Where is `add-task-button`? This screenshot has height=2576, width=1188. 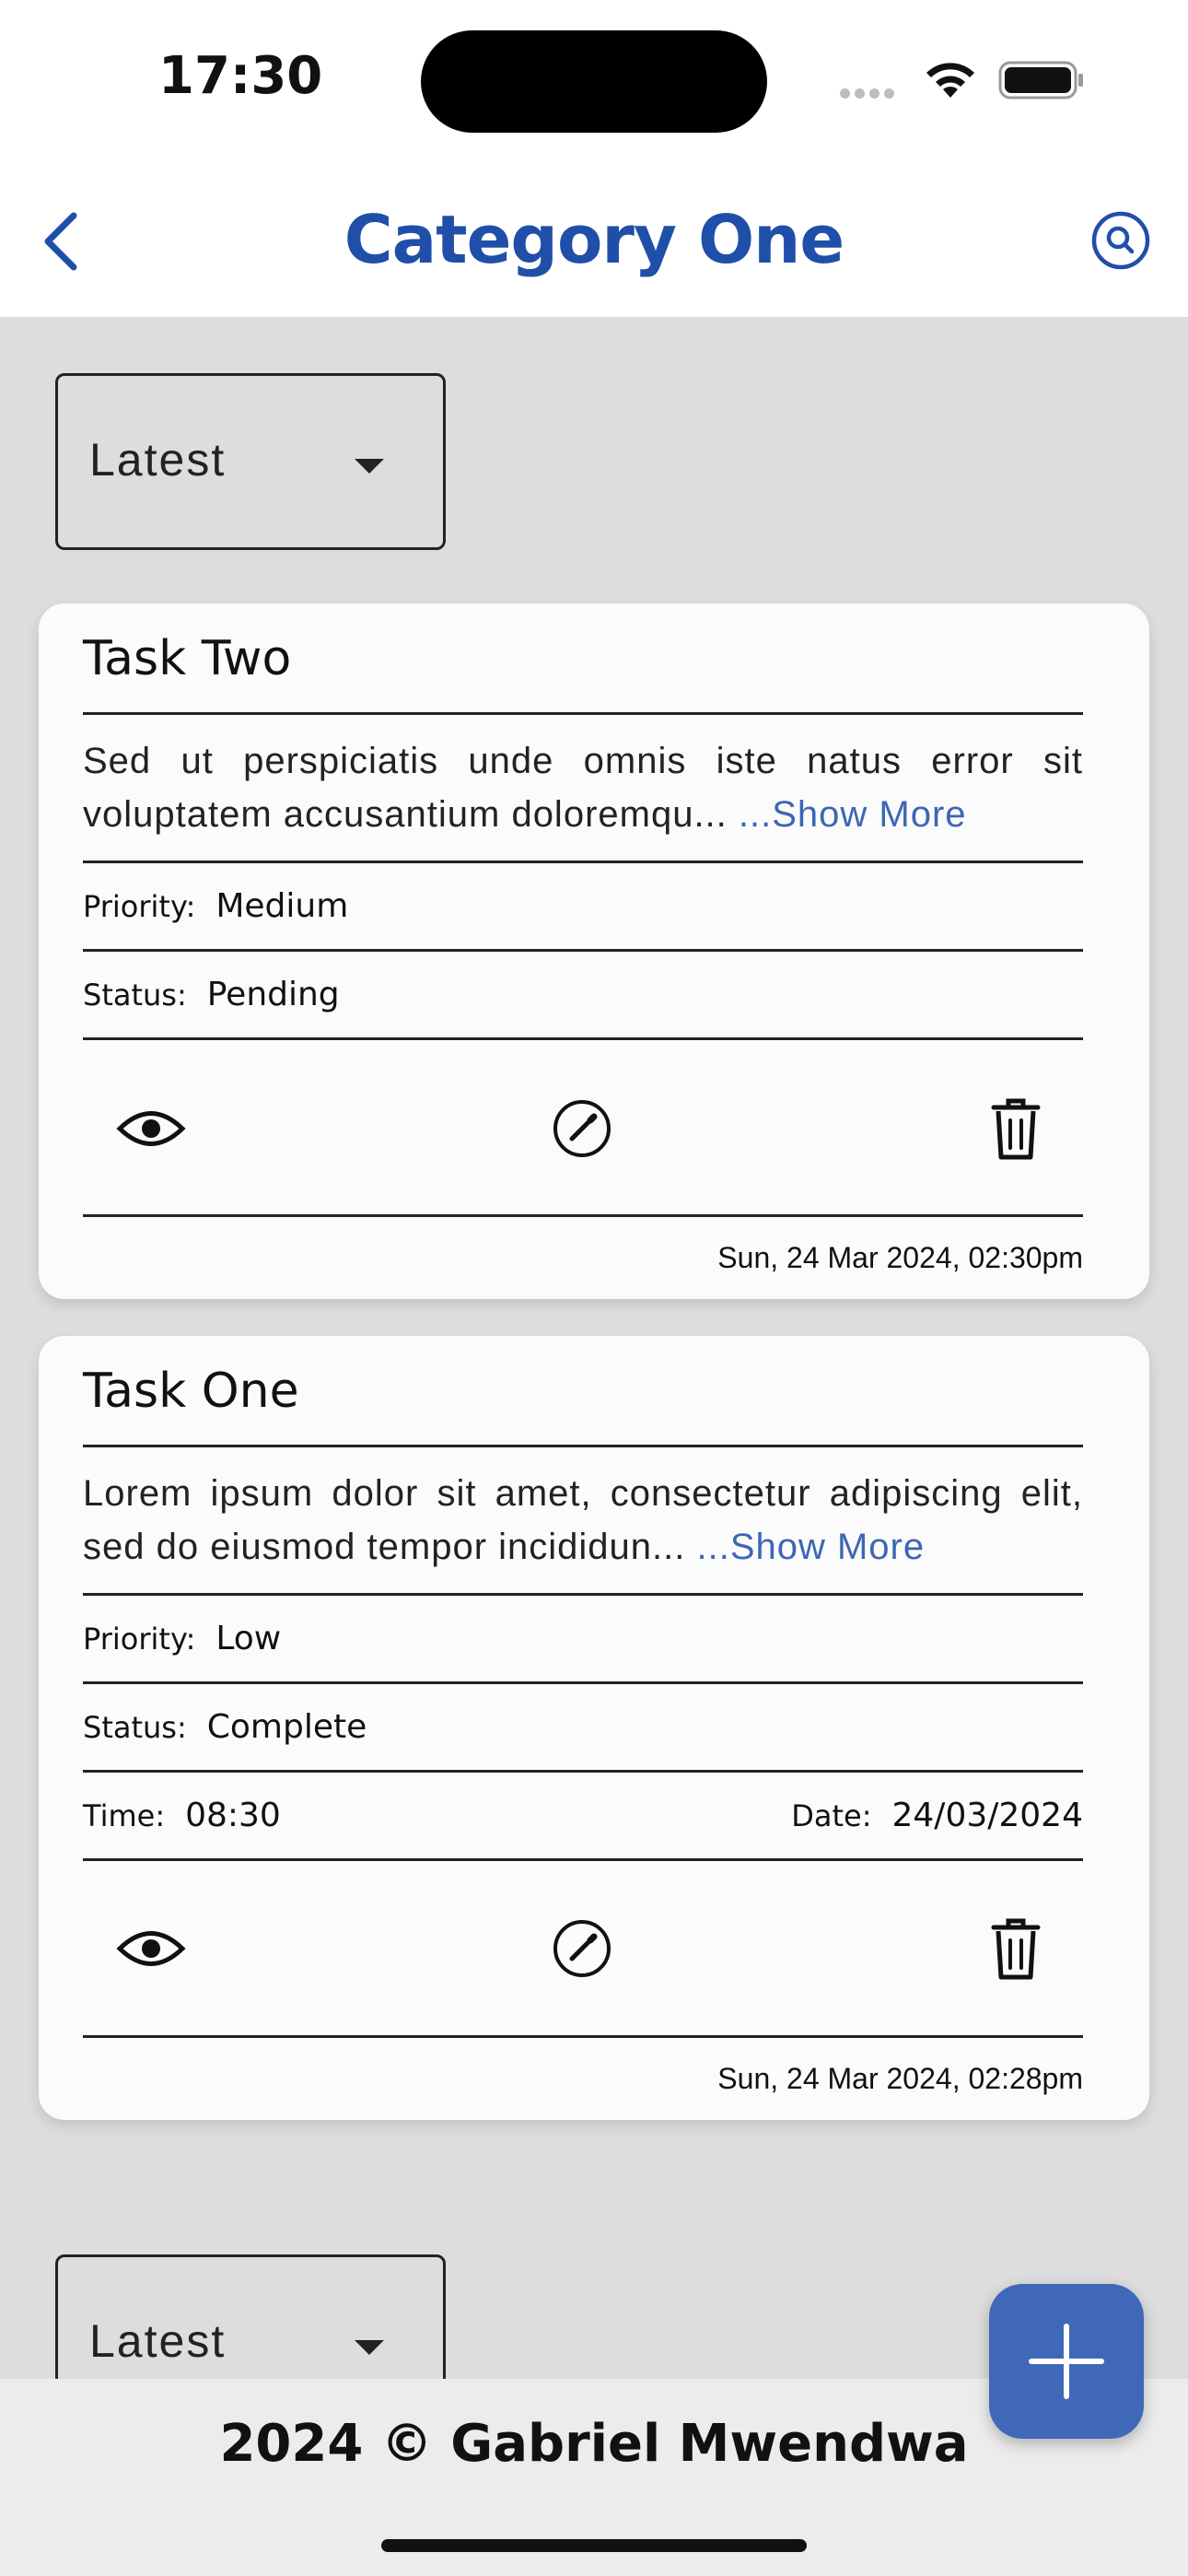
add-task-button is located at coordinates (1066, 2361).